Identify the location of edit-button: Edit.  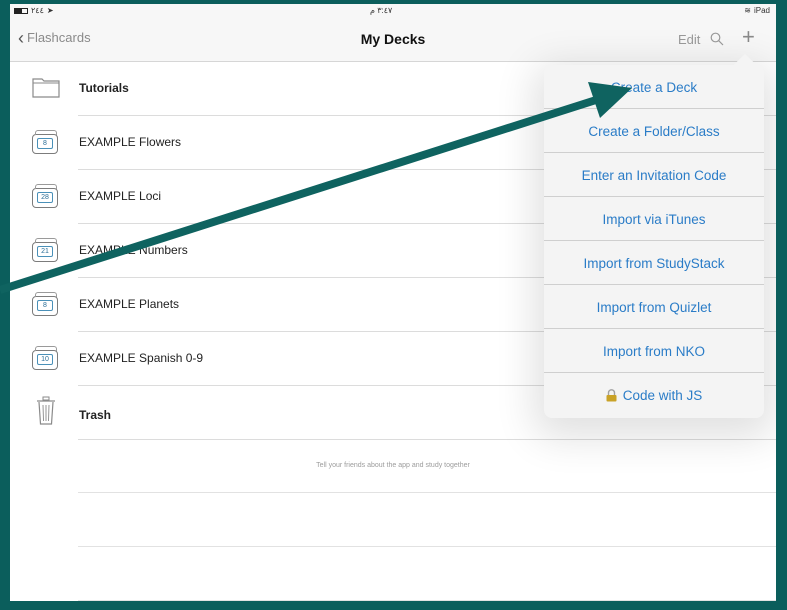
(689, 39).